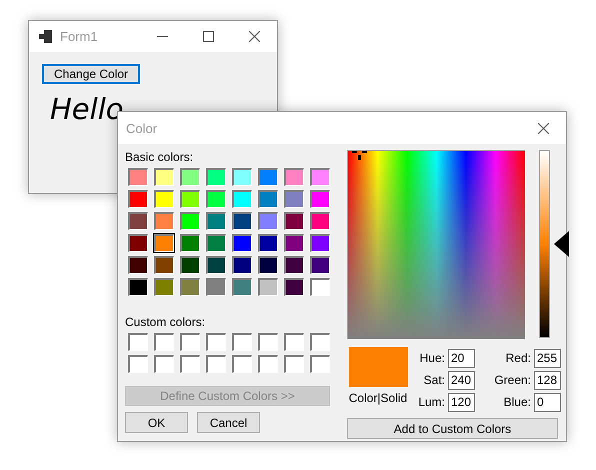  Describe the element at coordinates (547, 402) in the screenshot. I see `value-field: 0` at that location.